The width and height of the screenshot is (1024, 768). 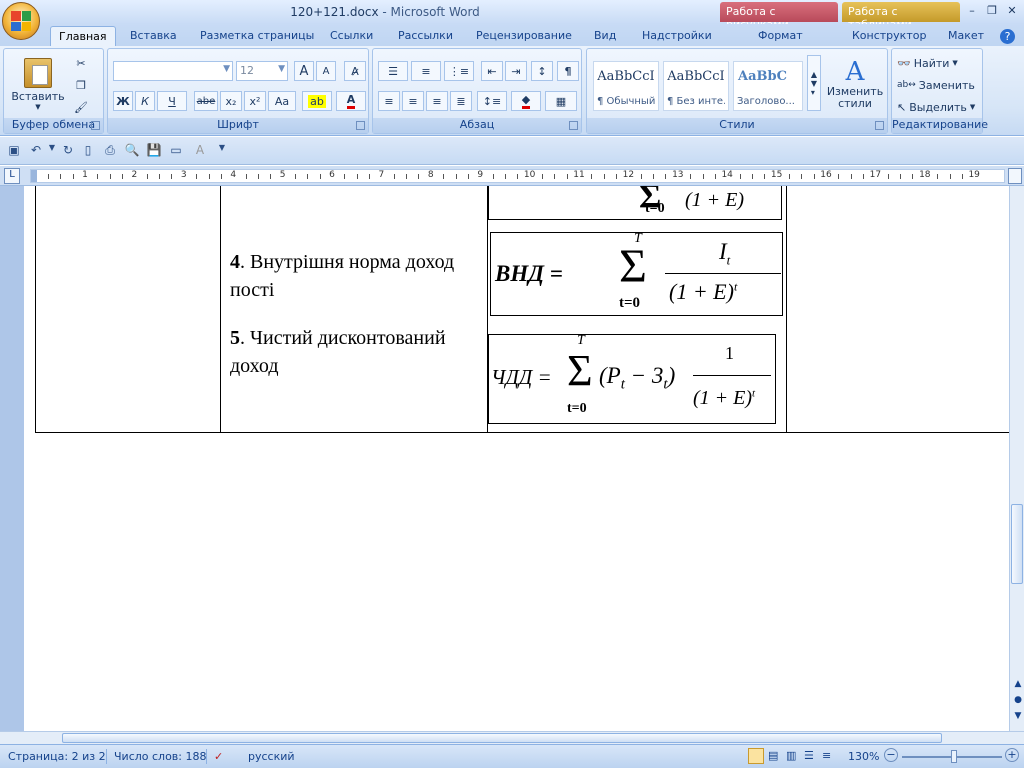 What do you see at coordinates (173, 71) in the screenshot?
I see `font-name-combo: ▼` at bounding box center [173, 71].